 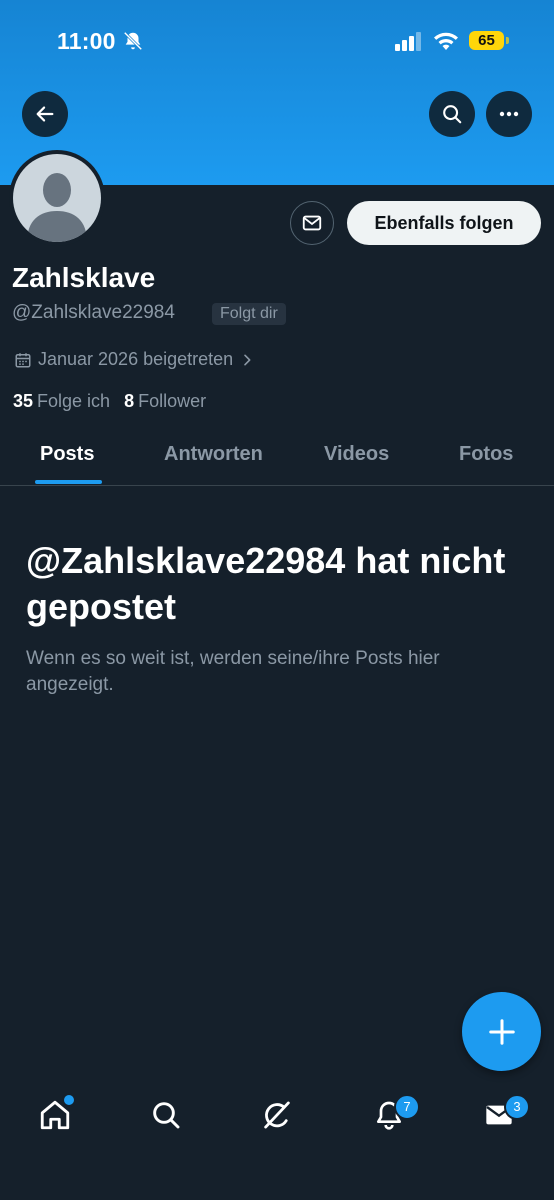 I want to click on signal-icon, so click(x=408, y=41).